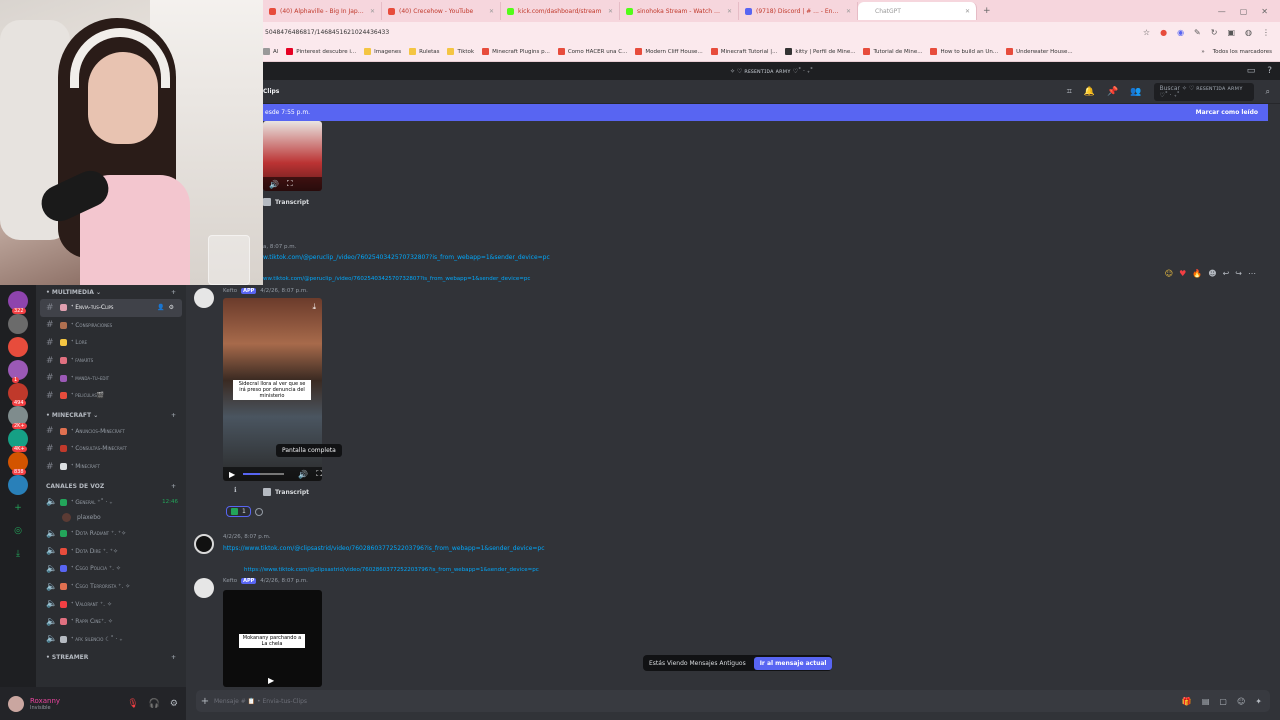  I want to click on url-field: 5048476486817/1468451621024436433, so click(703, 32).